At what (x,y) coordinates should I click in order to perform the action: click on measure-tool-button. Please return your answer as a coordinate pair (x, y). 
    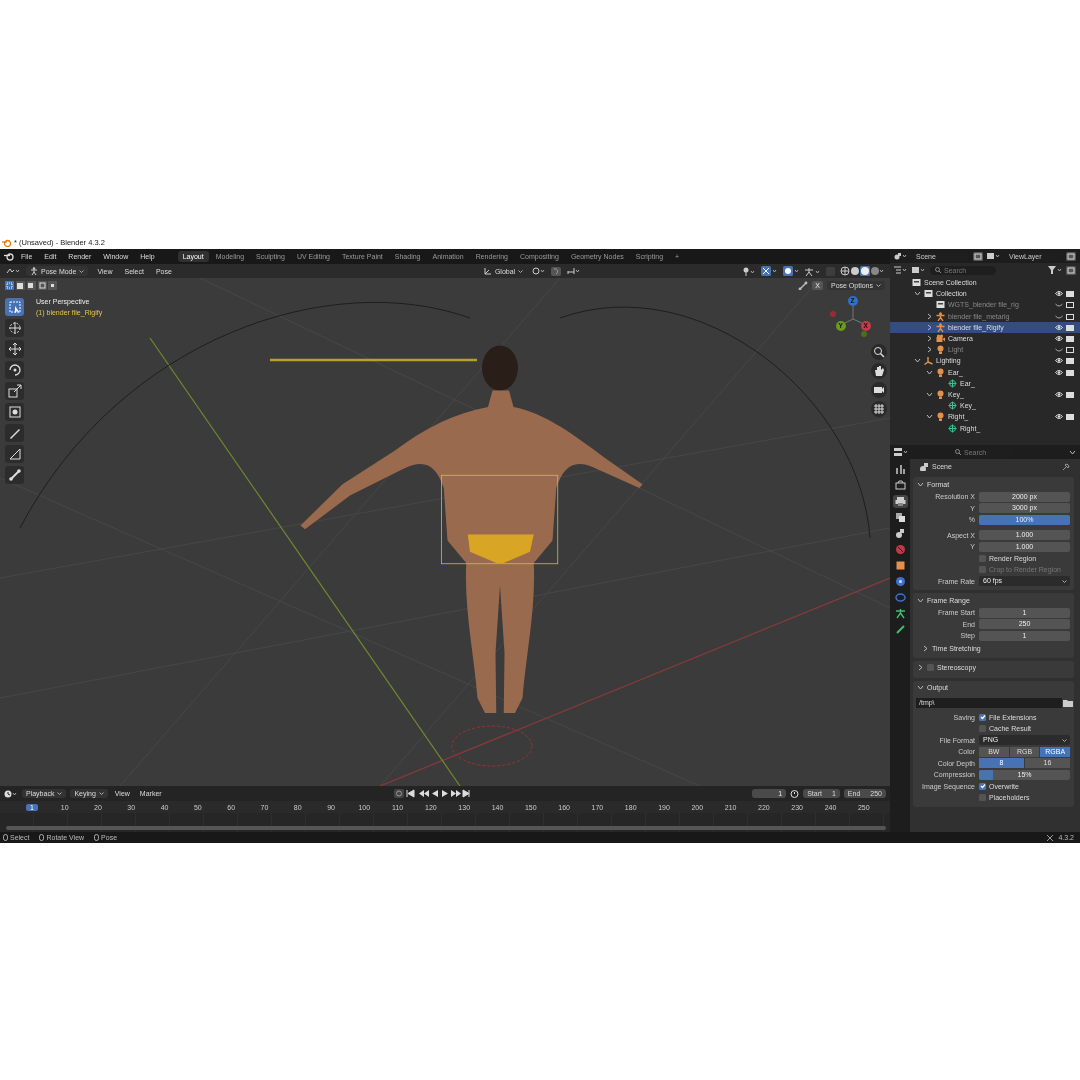
    Looking at the image, I should click on (14, 454).